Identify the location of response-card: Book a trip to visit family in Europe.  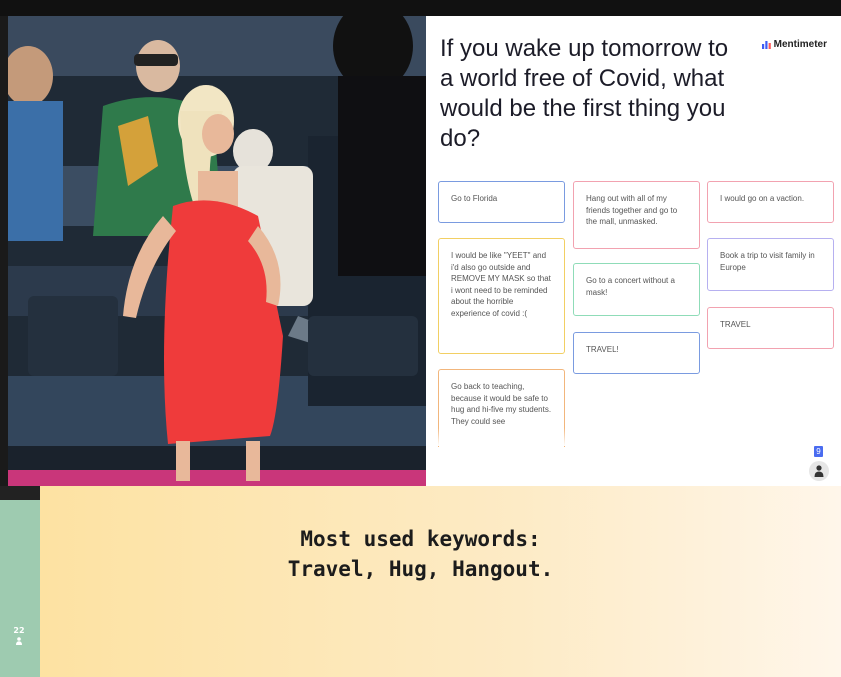
(770, 264).